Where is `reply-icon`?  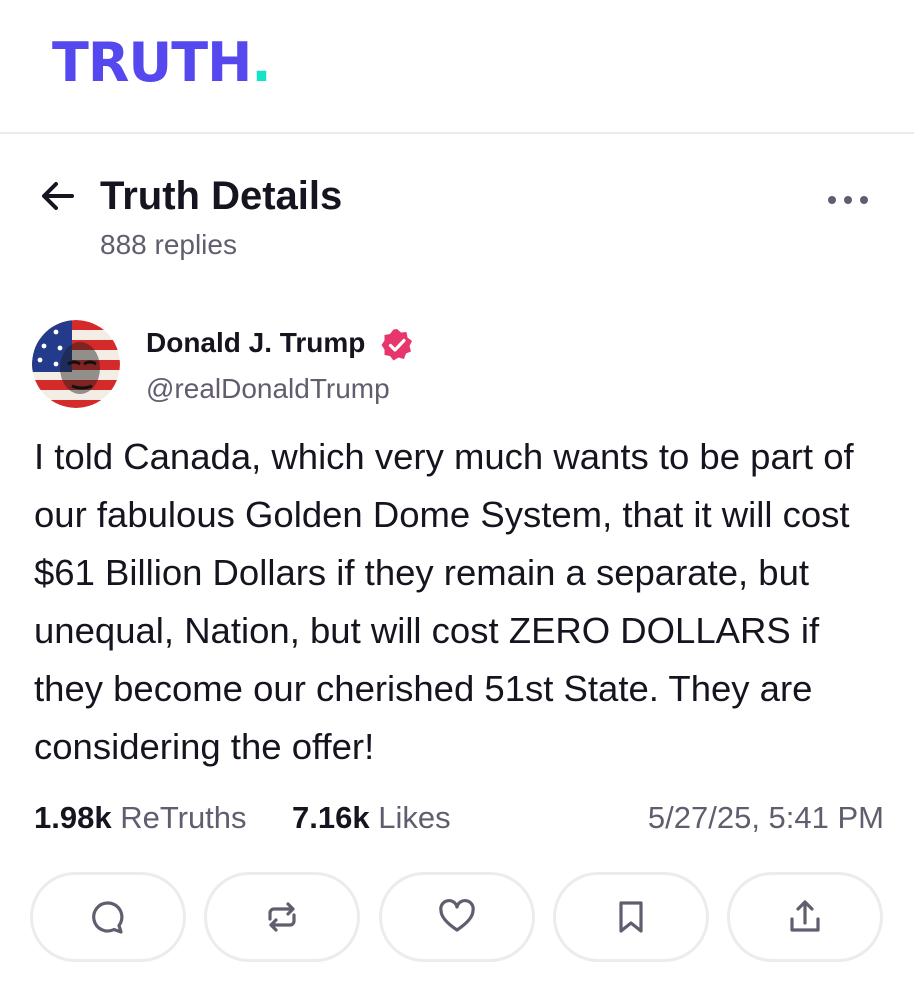 reply-icon is located at coordinates (108, 917).